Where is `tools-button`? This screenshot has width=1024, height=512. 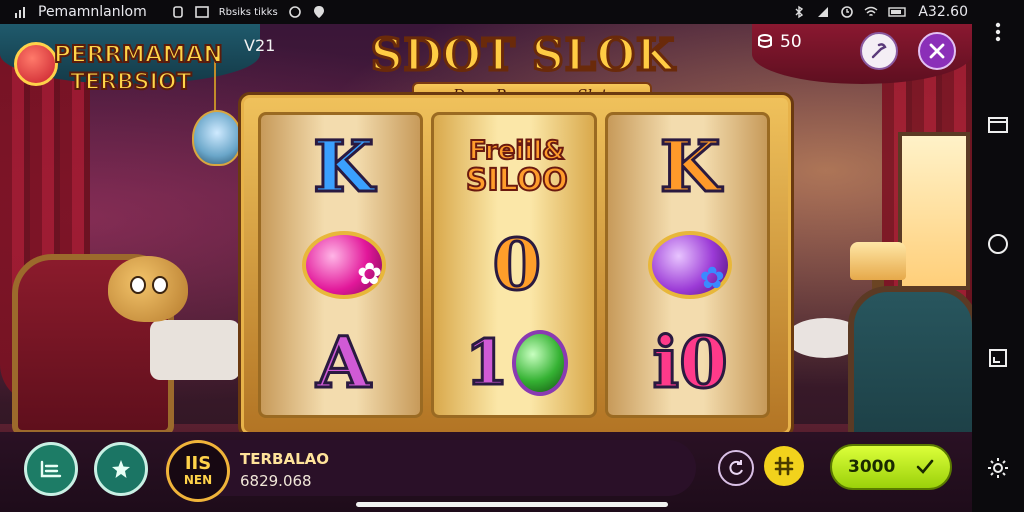 tools-button is located at coordinates (879, 51).